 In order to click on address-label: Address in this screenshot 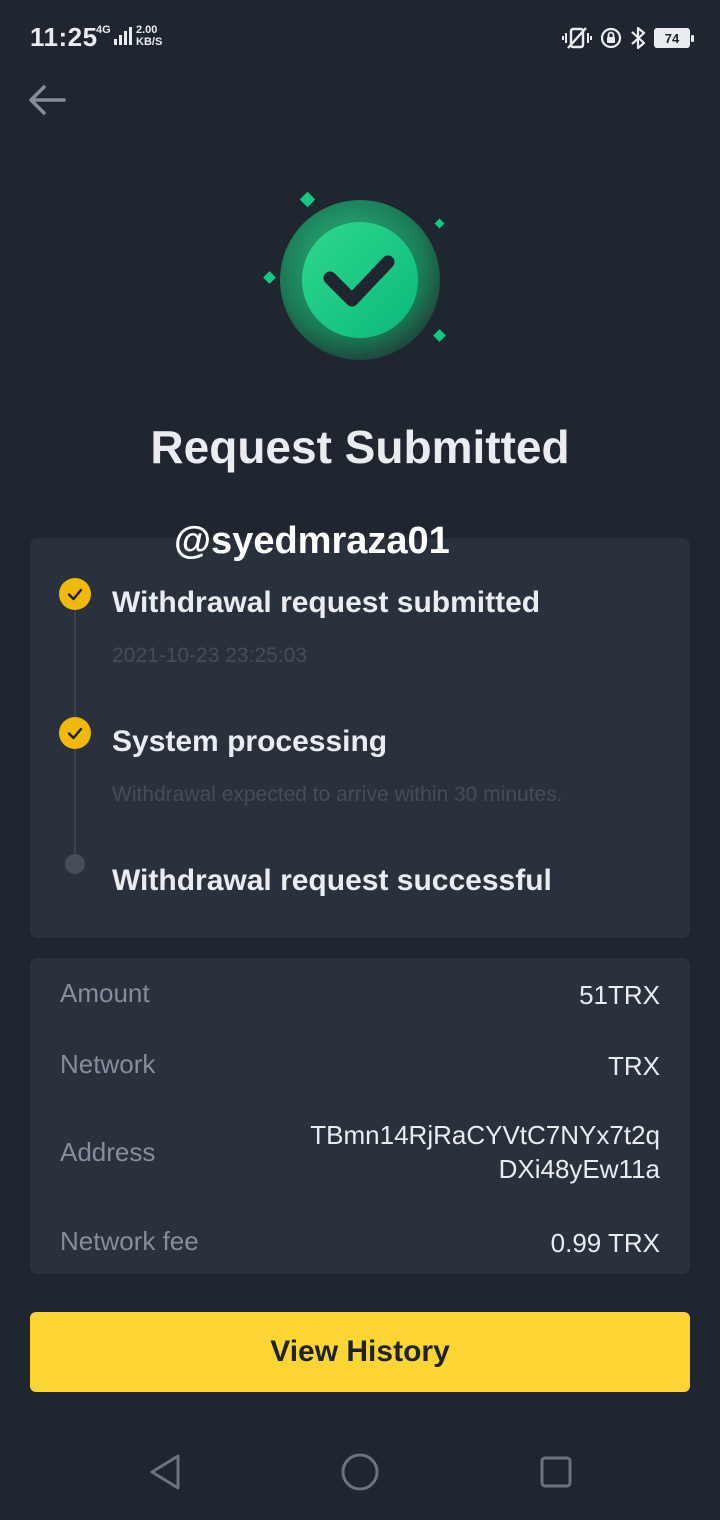, I will do `click(108, 1152)`.